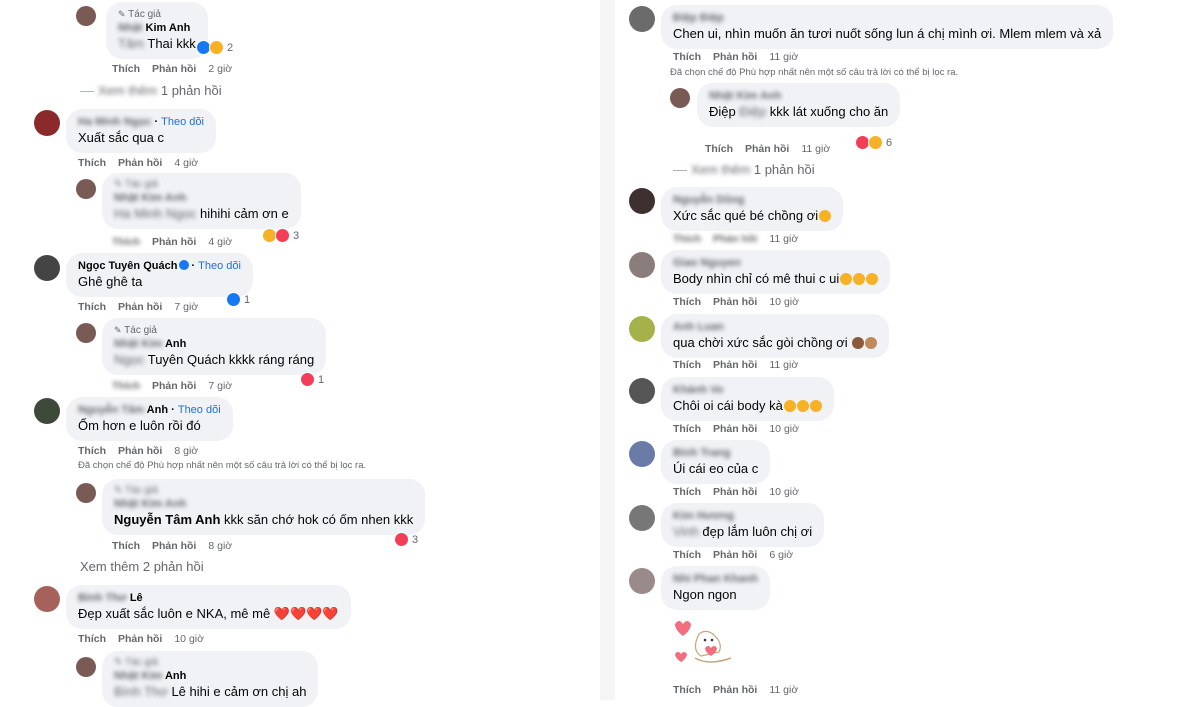 The height and width of the screenshot is (707, 1200). Describe the element at coordinates (873, 142) in the screenshot. I see `reaction-summary: 6` at that location.